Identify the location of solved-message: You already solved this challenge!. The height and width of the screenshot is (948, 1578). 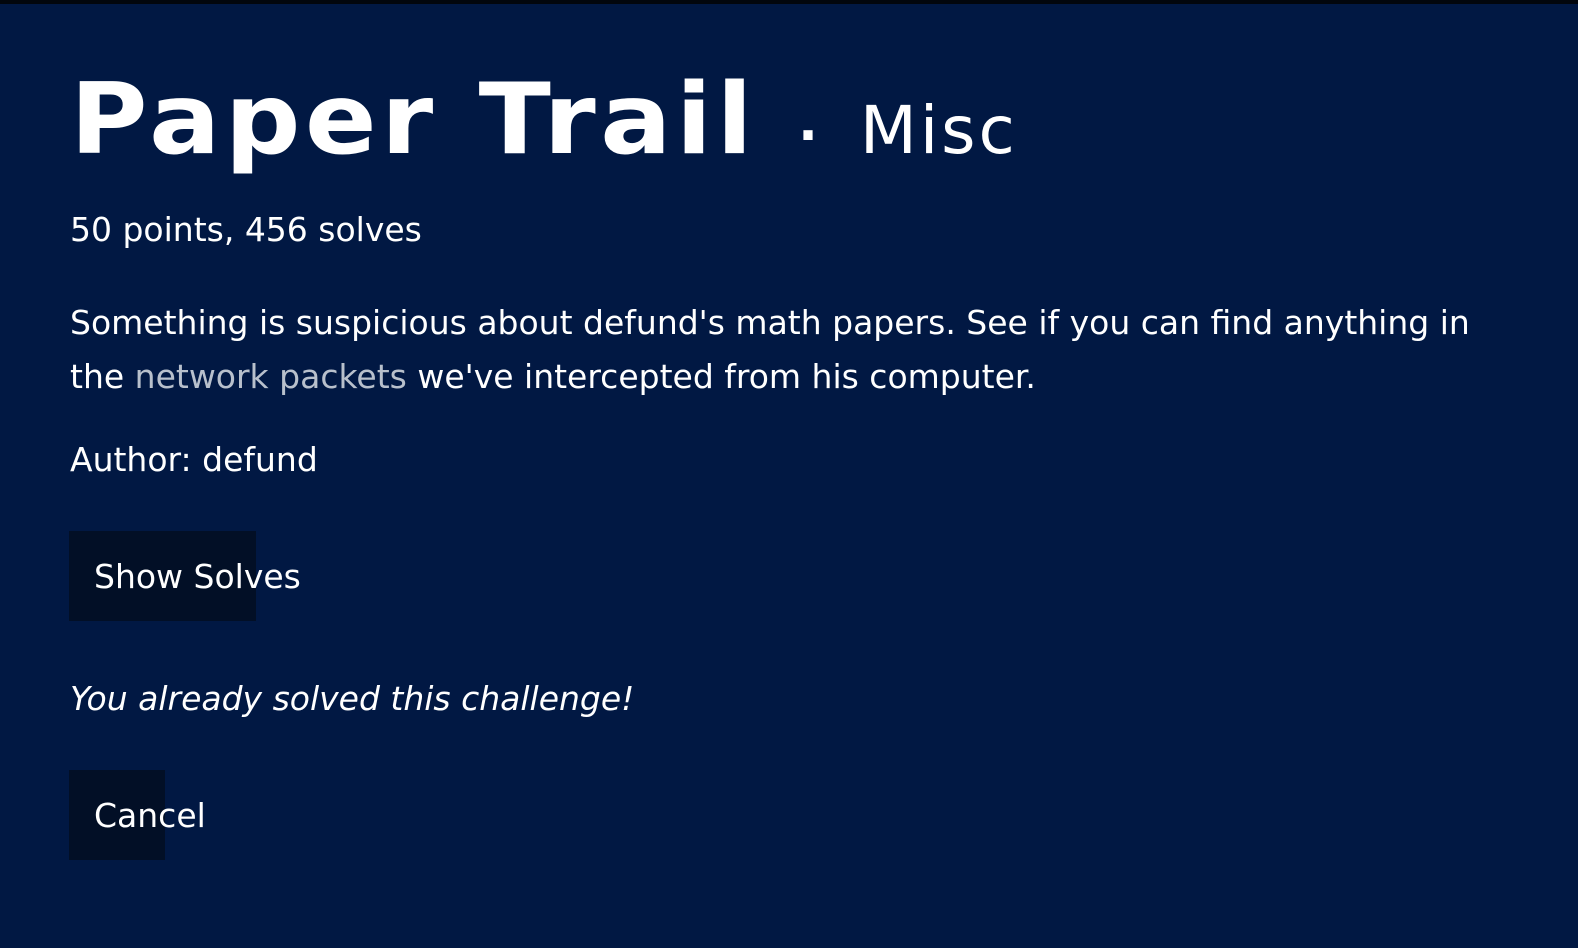
(352, 698).